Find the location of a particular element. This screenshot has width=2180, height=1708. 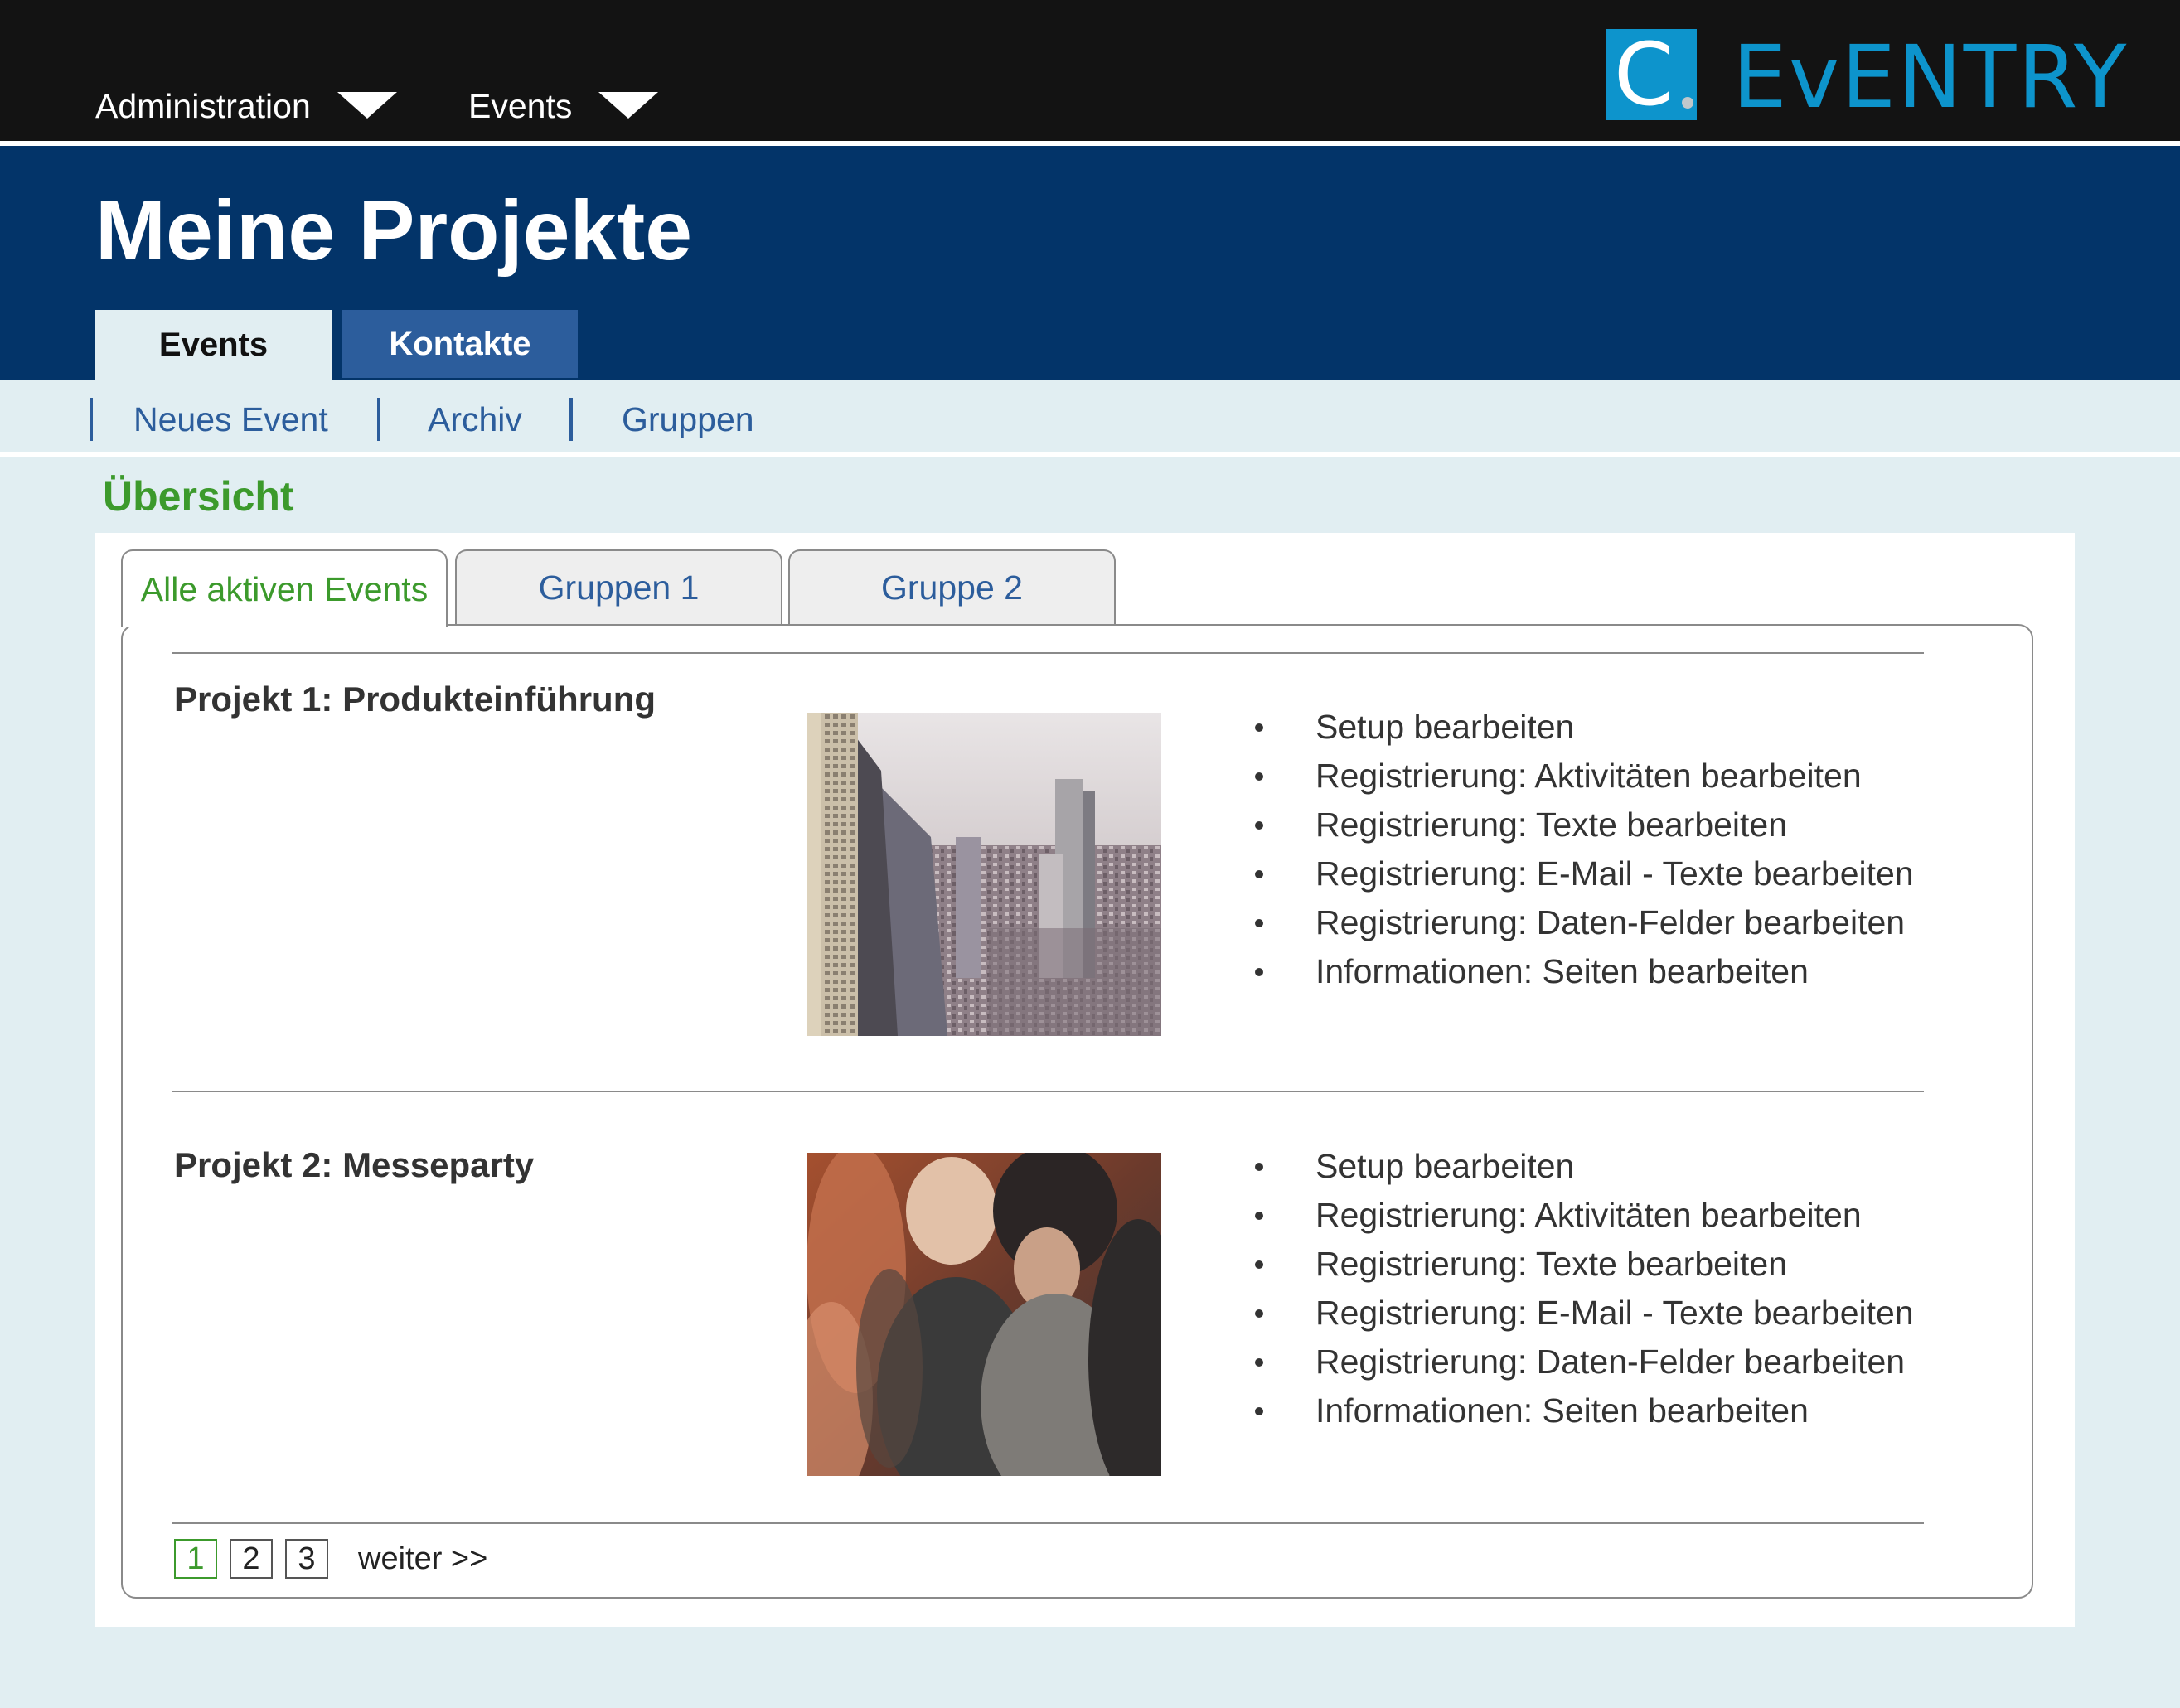

subnav-link-archiv: Archiv is located at coordinates (475, 419).